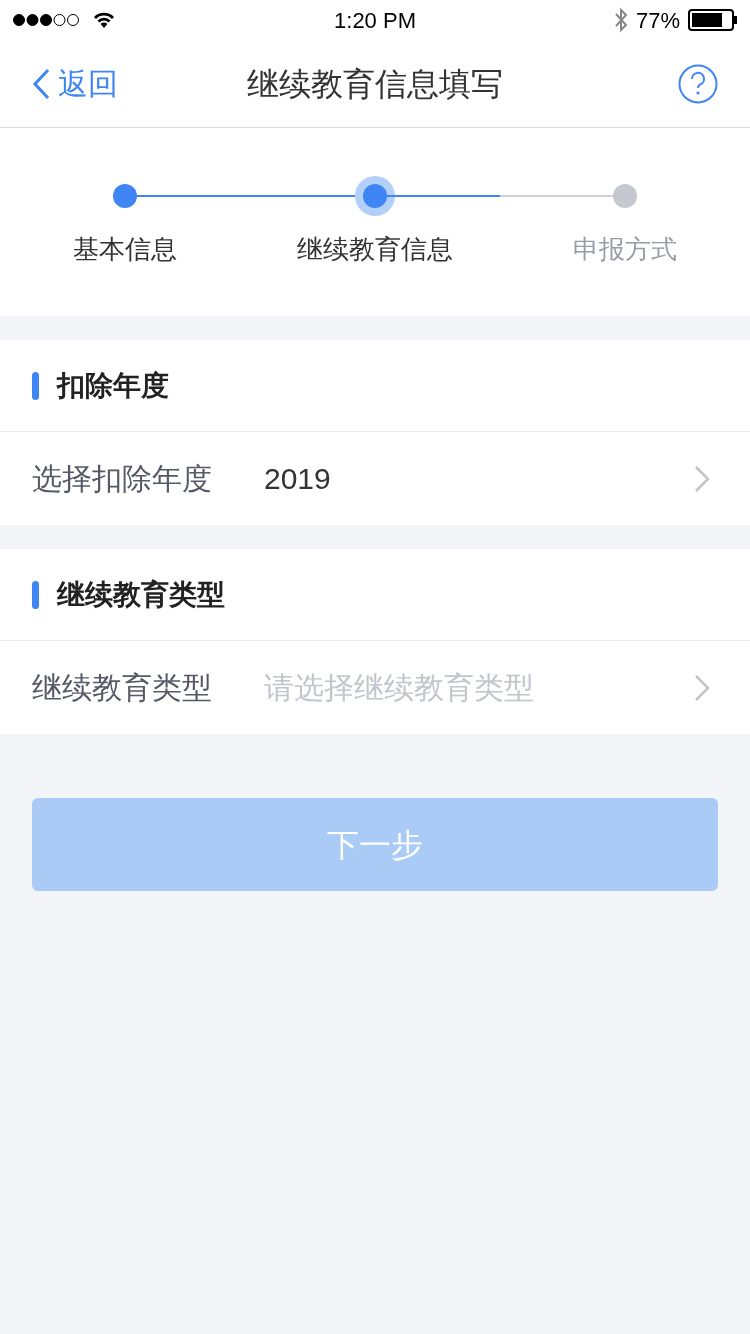 This screenshot has width=750, height=1334. I want to click on step-label: 申报方式, so click(625, 249).